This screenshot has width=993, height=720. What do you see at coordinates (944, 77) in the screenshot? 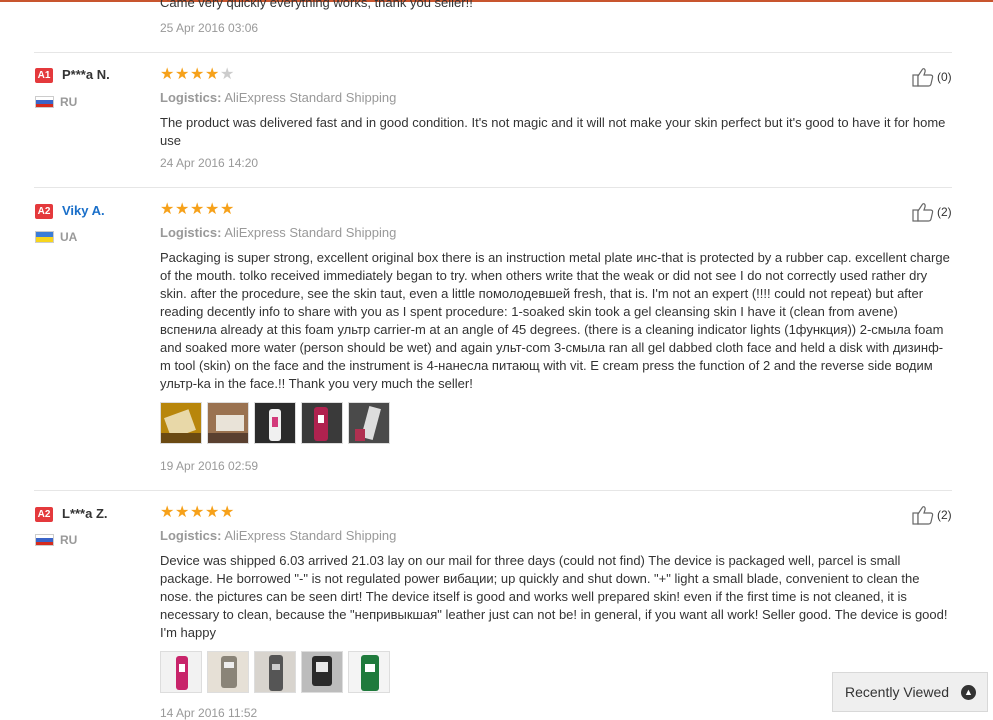
I see `helpful-count: (0)` at bounding box center [944, 77].